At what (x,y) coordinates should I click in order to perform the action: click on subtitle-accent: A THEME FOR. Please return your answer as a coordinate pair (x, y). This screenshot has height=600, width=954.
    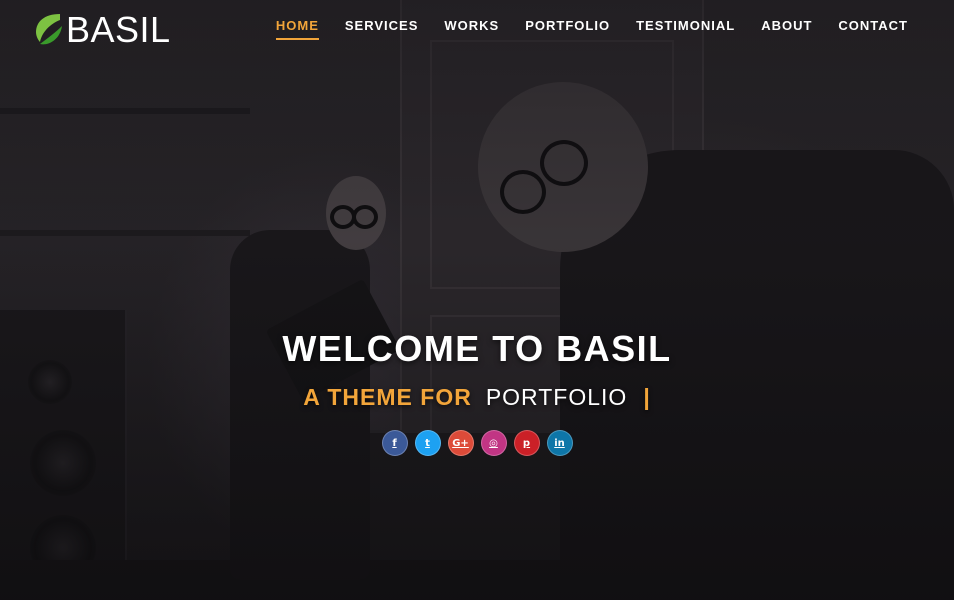
    Looking at the image, I should click on (387, 397).